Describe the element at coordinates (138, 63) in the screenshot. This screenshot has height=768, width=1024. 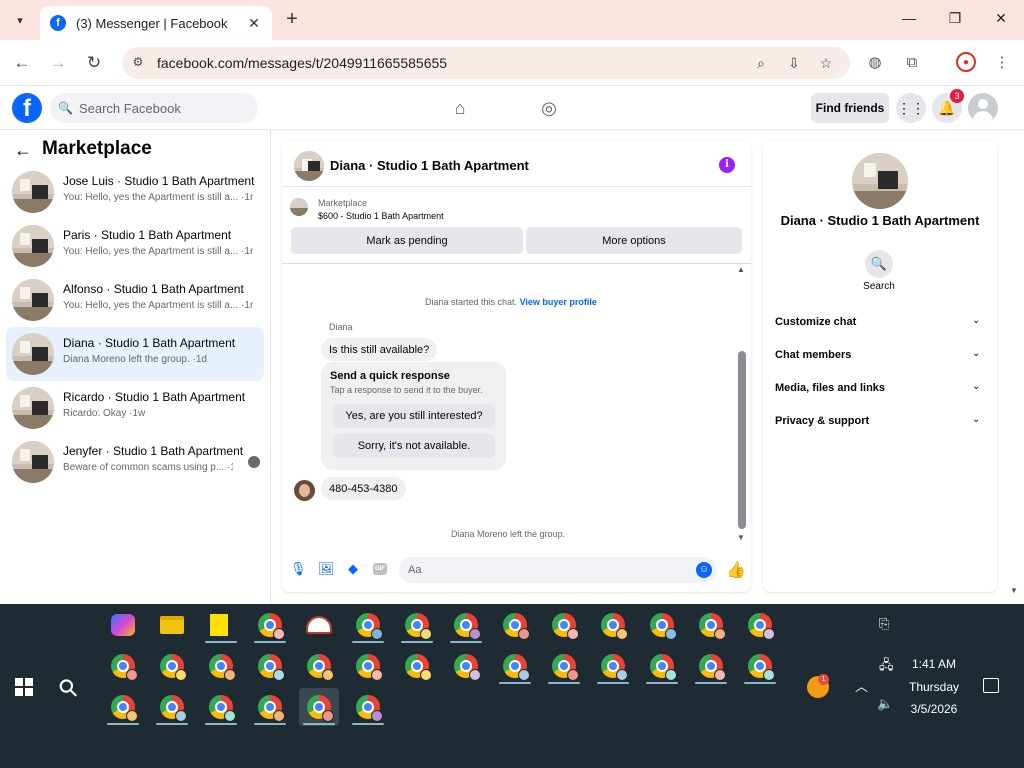
I see `site-info-icon: ⚙` at that location.